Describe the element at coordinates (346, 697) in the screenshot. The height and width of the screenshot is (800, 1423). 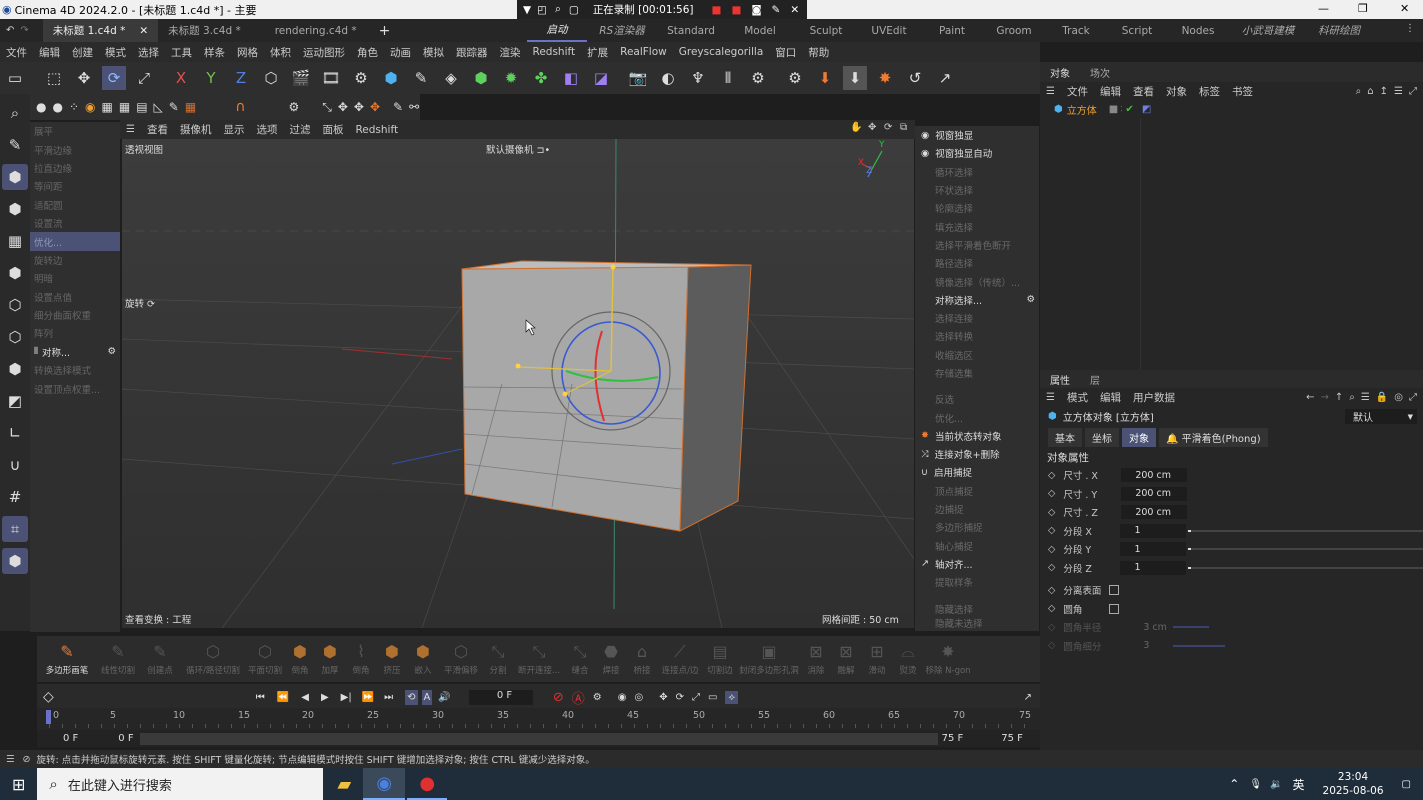
I see `next-frame-icon: ▶|` at that location.